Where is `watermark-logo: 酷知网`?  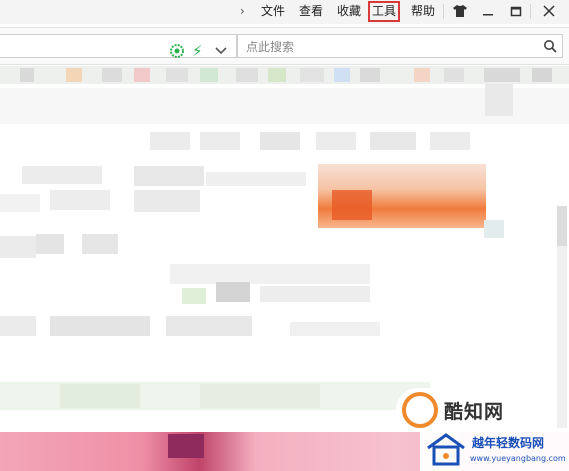
watermark-logo: 酷知网 is located at coordinates (471, 410).